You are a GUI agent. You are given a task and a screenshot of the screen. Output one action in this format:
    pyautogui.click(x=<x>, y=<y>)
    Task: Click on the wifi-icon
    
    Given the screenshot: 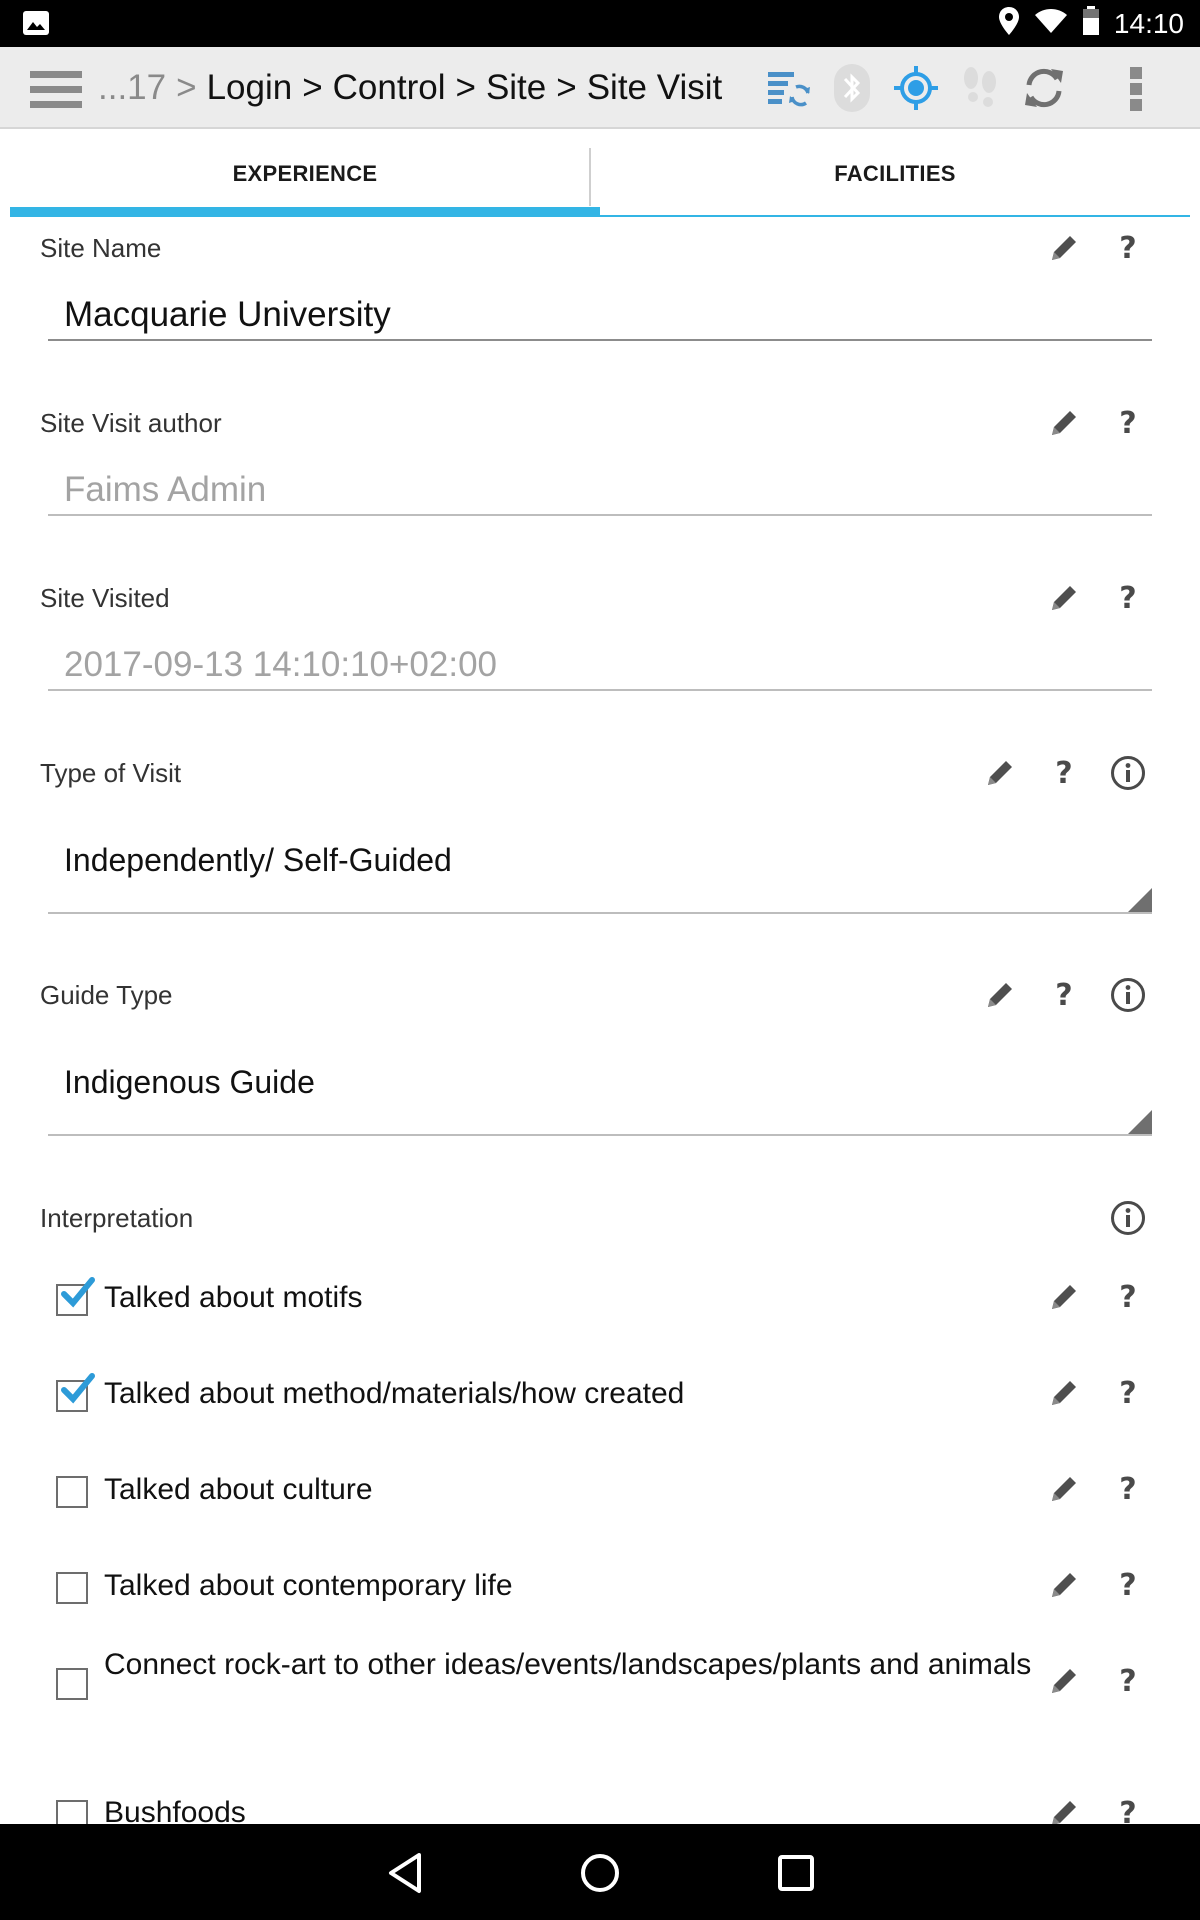 What is the action you would take?
    pyautogui.click(x=1051, y=23)
    